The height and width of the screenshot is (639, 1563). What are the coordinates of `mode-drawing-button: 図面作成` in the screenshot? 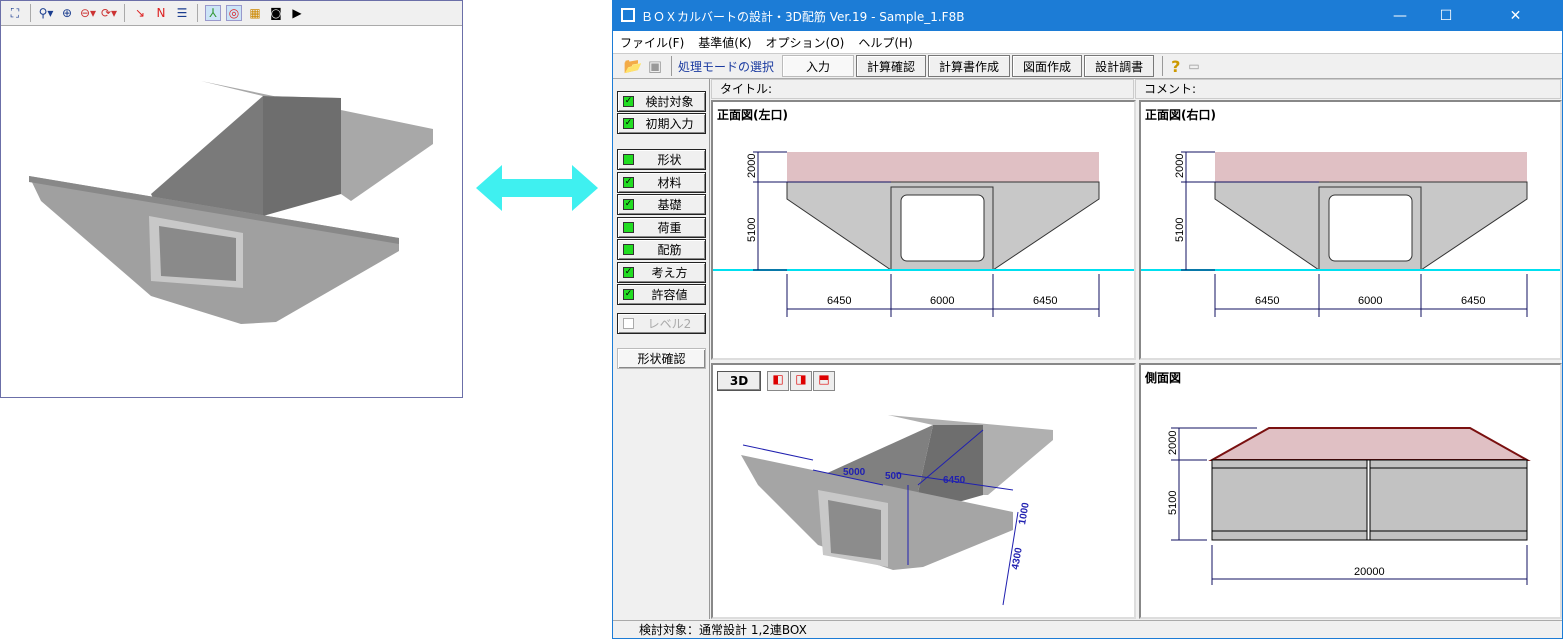 It's located at (1047, 66).